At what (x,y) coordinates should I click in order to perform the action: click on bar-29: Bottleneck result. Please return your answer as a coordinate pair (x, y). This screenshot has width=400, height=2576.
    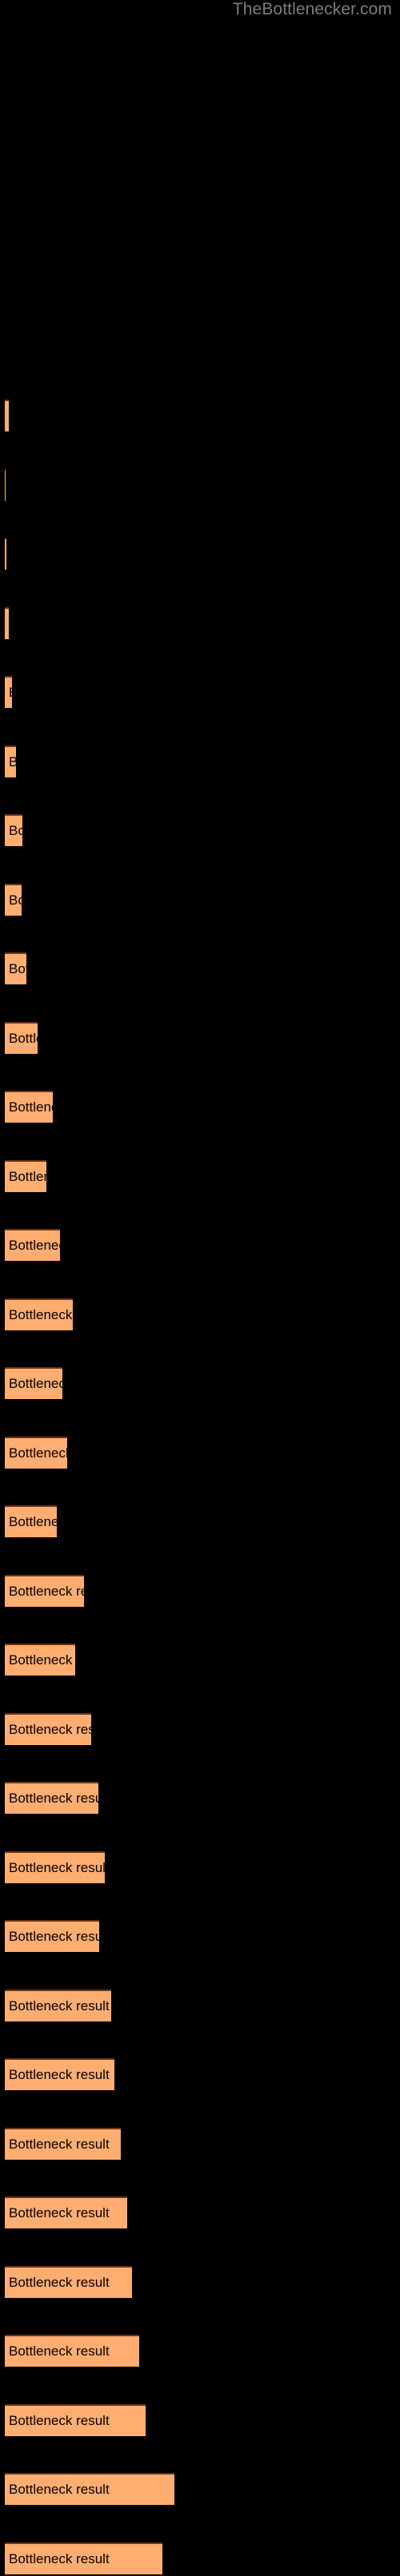
    Looking at the image, I should click on (72, 2351).